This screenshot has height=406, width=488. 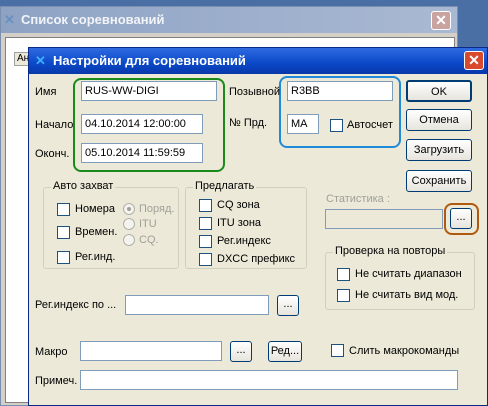 I want to click on order-radio, so click(x=129, y=209).